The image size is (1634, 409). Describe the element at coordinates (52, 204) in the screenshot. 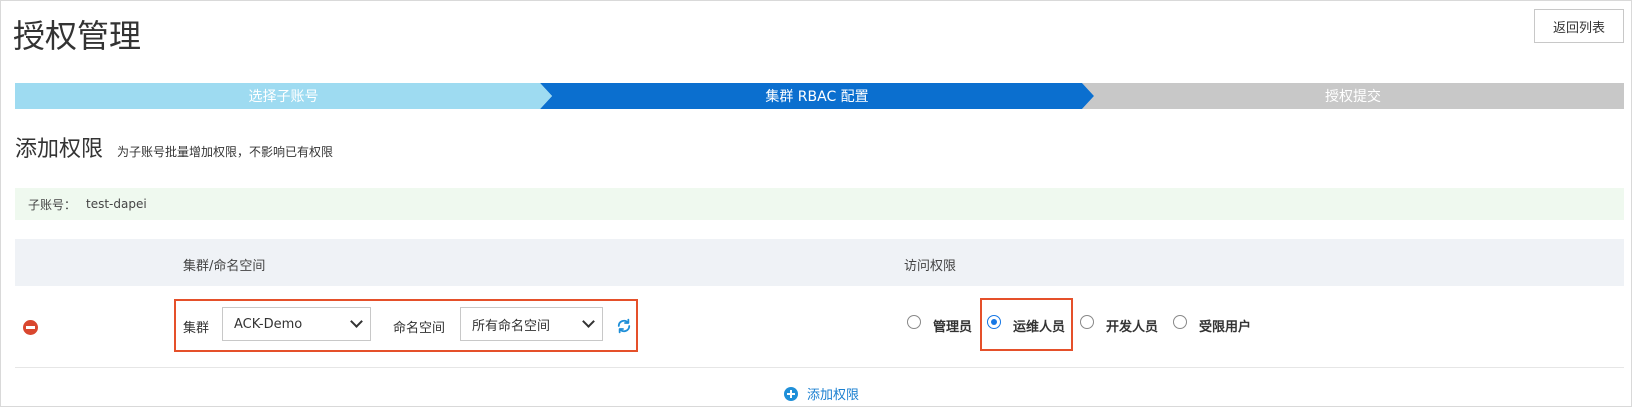

I see `account-label: 子账号：` at that location.